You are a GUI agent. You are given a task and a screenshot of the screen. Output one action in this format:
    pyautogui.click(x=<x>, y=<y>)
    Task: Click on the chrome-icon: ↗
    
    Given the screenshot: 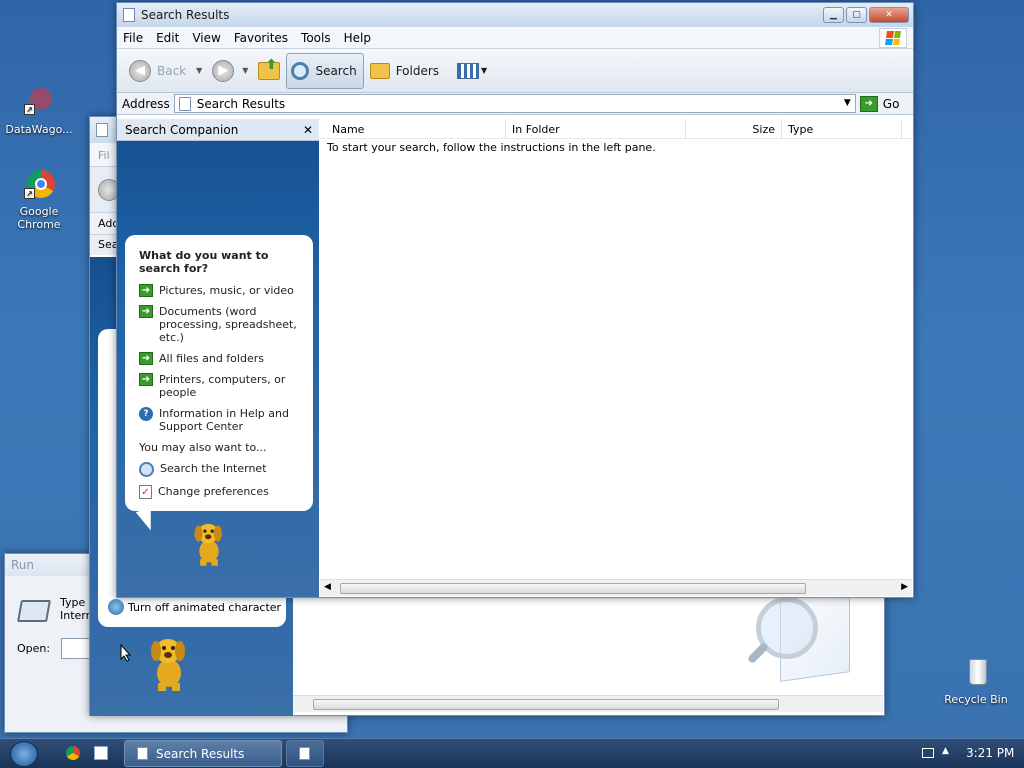 What is the action you would take?
    pyautogui.click(x=39, y=185)
    